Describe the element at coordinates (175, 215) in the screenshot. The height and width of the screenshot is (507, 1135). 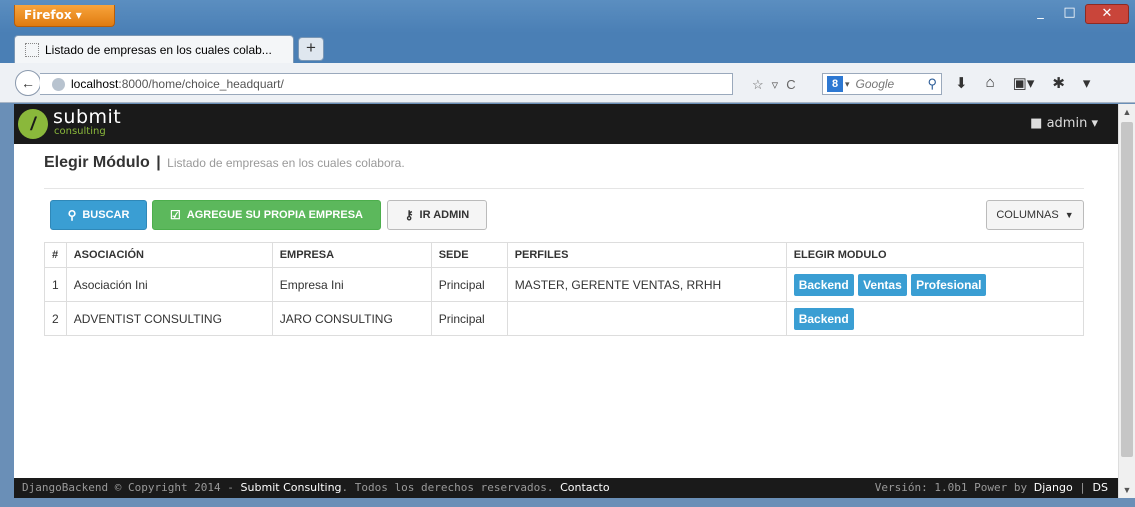
I see `checkbox-icon: ☑` at that location.